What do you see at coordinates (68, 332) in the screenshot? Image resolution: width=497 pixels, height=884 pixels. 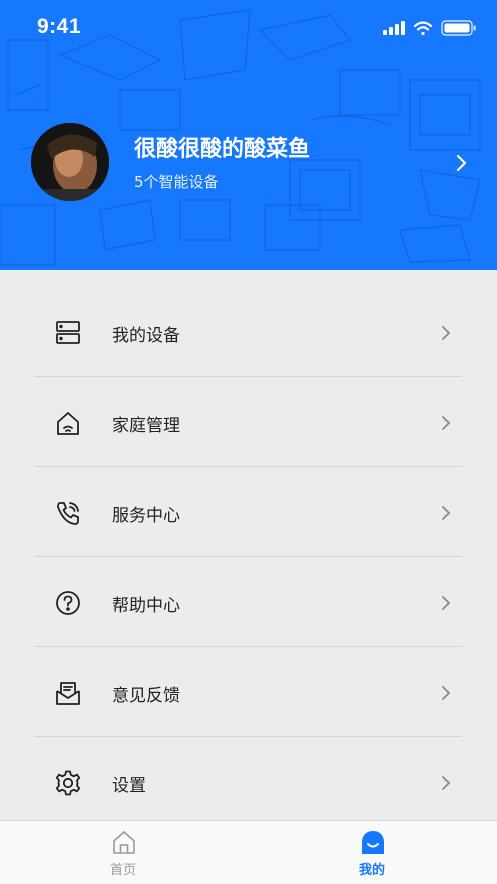 I see `devices-icon` at bounding box center [68, 332].